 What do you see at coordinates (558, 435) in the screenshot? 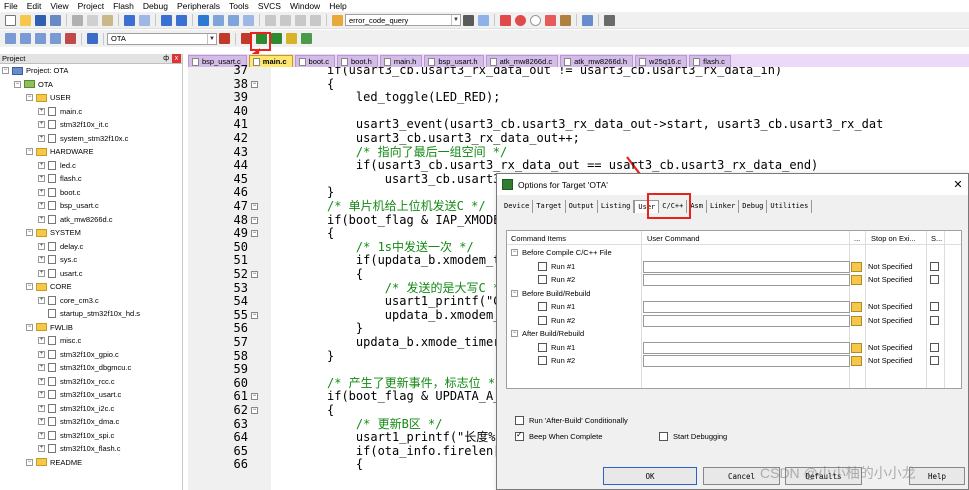
I see `beep-option: Beep When Complete` at bounding box center [558, 435].